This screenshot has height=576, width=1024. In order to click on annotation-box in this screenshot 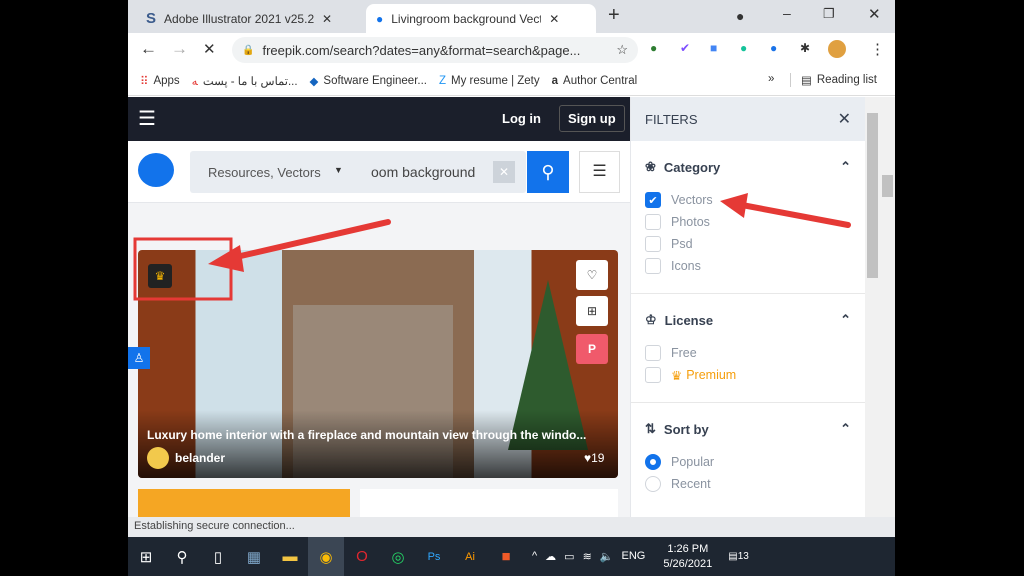, I will do `click(183, 269)`.